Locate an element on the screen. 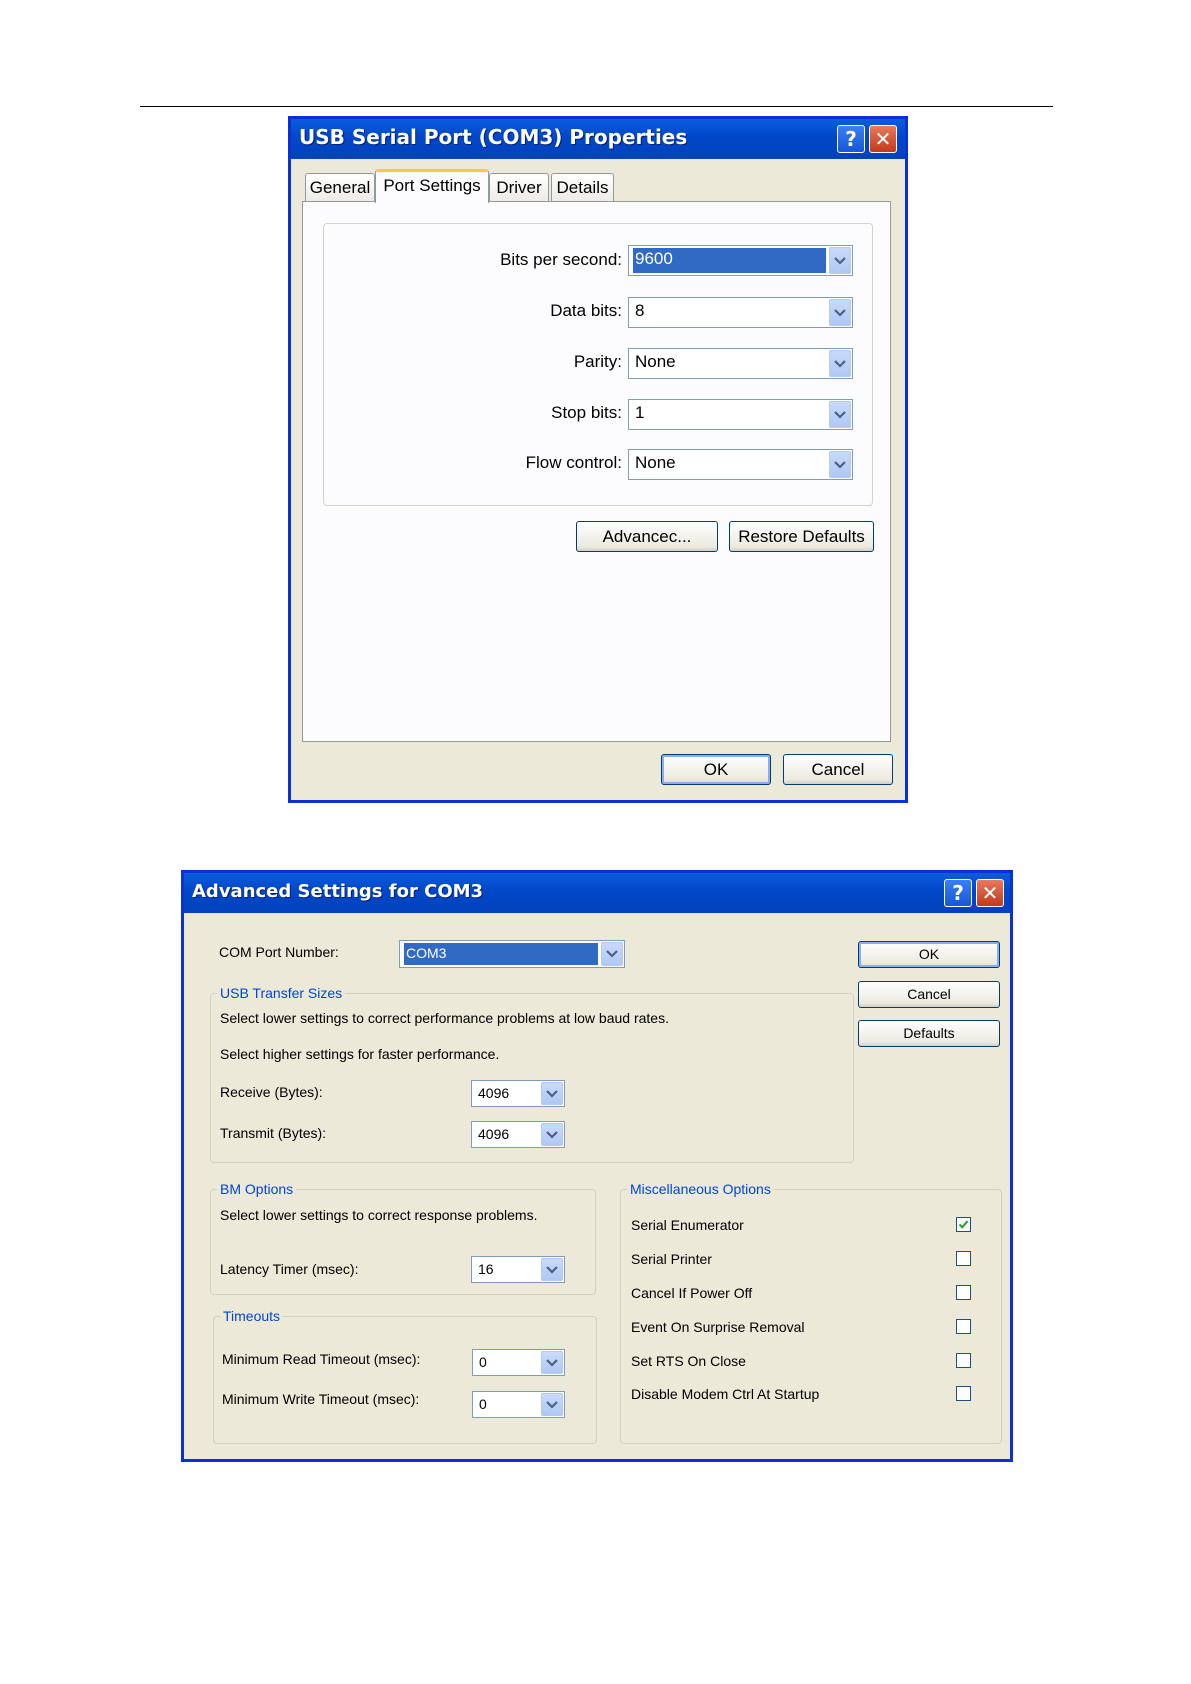 The width and height of the screenshot is (1191, 1684). com-port-value: COM3 is located at coordinates (501, 954).